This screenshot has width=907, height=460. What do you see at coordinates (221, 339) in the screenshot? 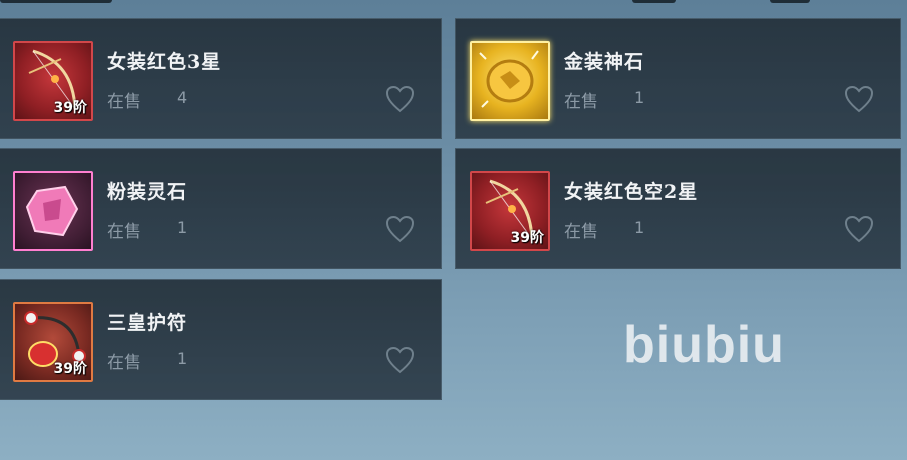
I see `item-card-three-emperors-amulet: 39阶 三皇护符 在售 1` at bounding box center [221, 339].